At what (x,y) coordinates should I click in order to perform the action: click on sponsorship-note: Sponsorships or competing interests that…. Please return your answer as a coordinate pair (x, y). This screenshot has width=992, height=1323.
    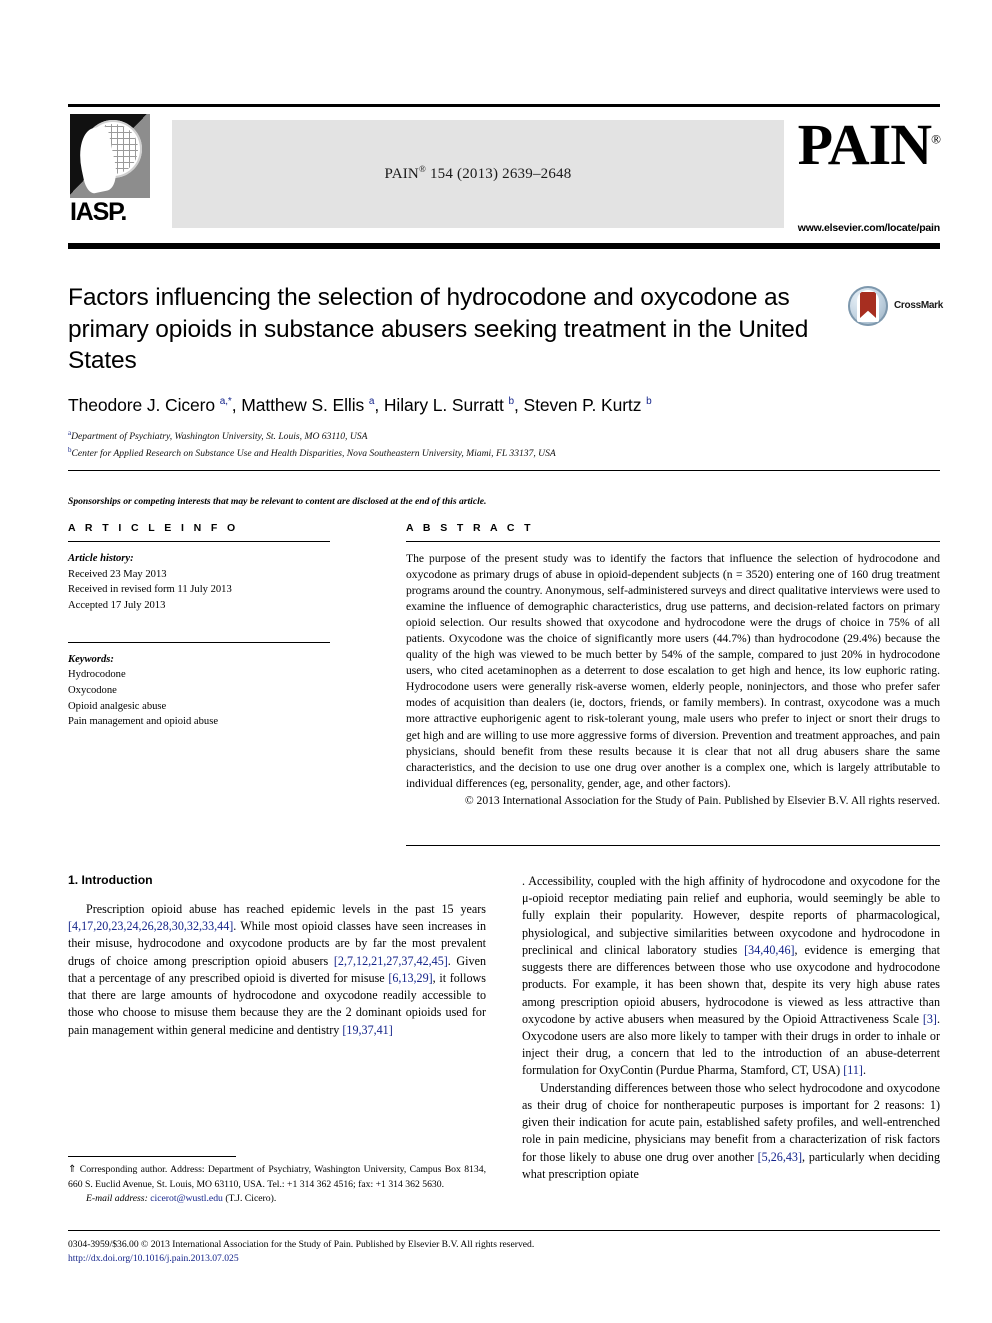
    Looking at the image, I should click on (277, 501).